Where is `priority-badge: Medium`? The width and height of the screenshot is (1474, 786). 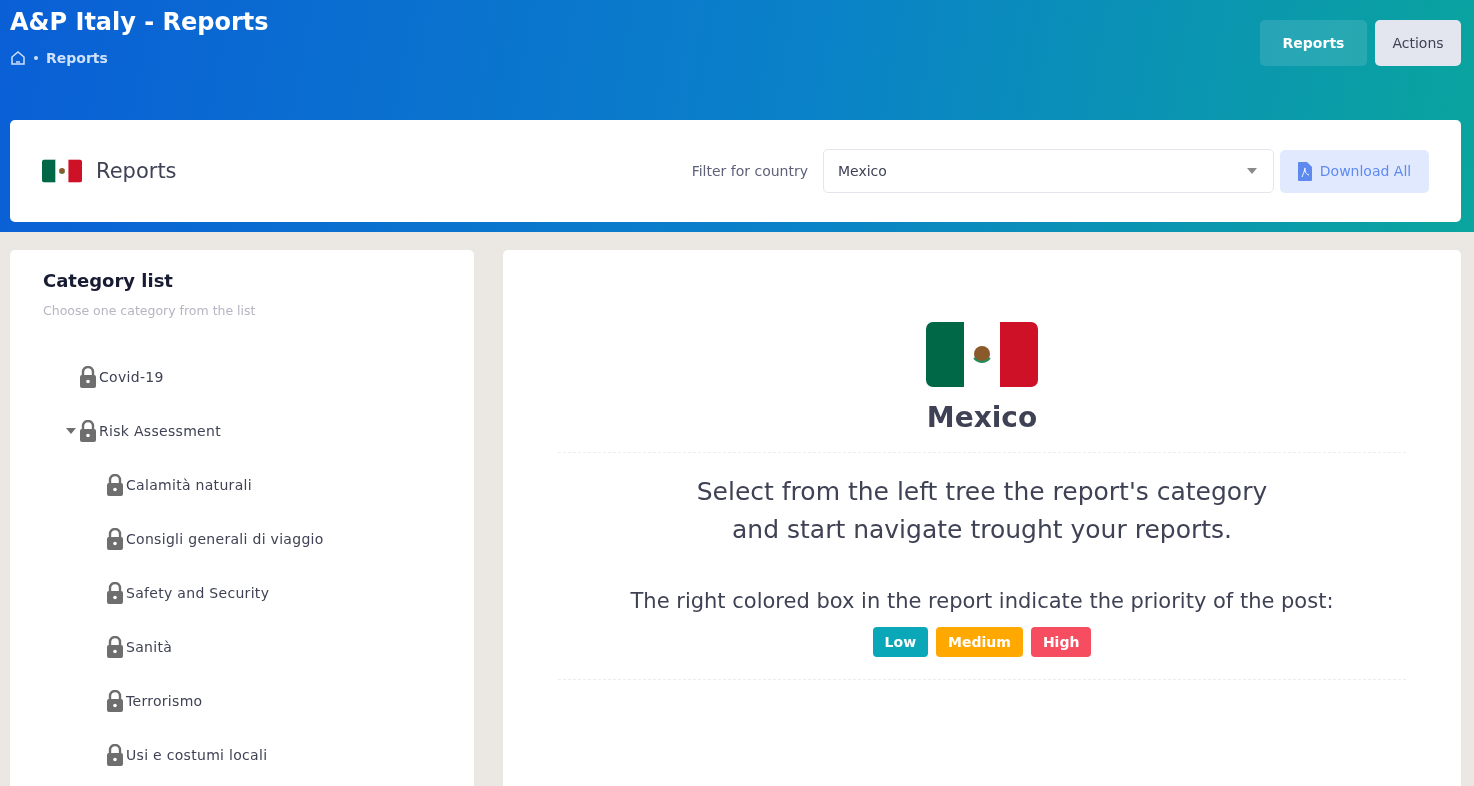 priority-badge: Medium is located at coordinates (979, 642).